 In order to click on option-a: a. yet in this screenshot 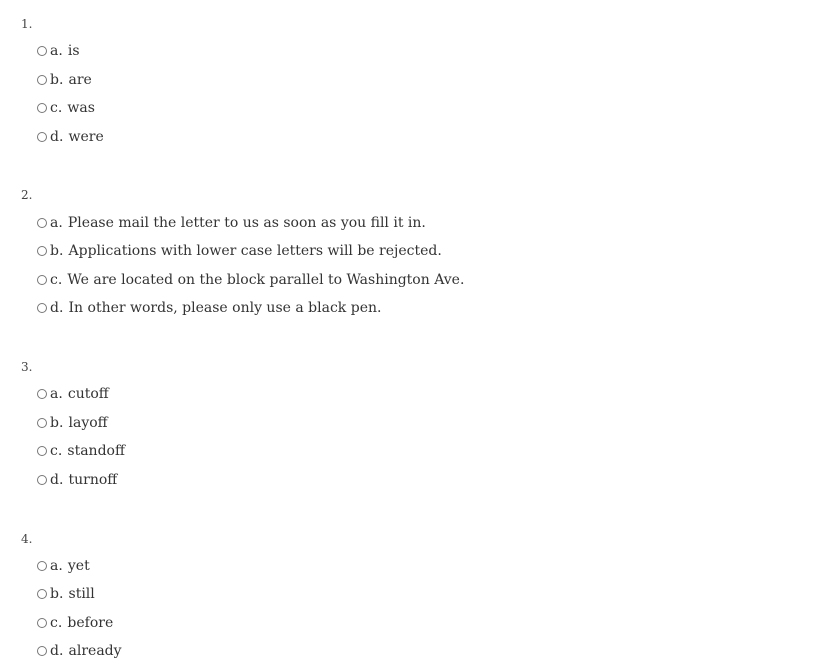, I will do `click(63, 566)`.